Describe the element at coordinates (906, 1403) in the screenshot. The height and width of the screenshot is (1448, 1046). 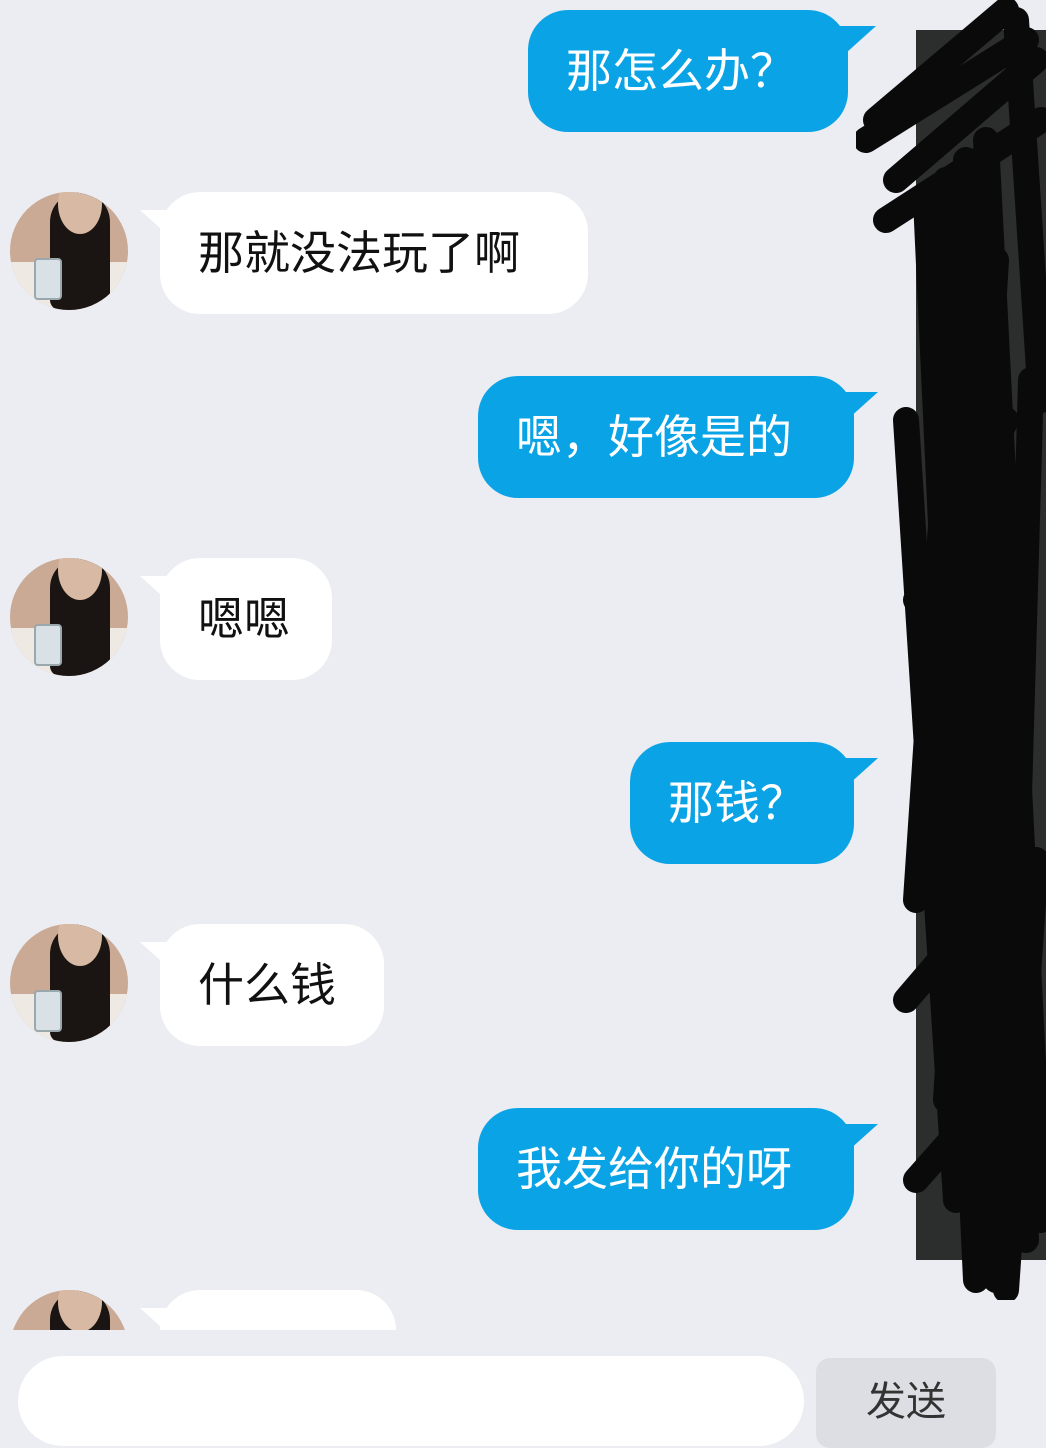
I see `send-button: 发送` at that location.